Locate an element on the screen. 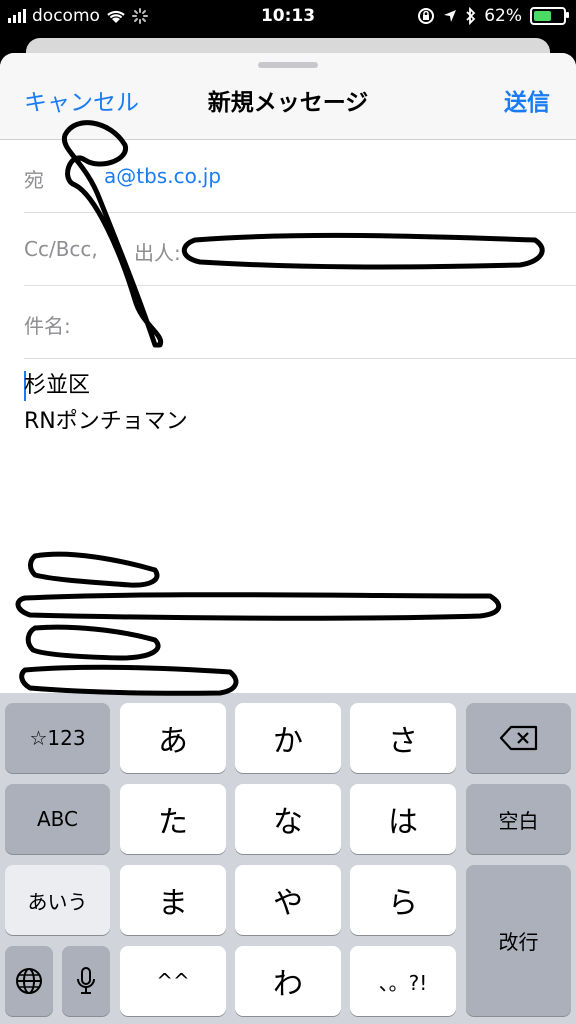 This screenshot has width=576, height=1024. backspace-button is located at coordinates (518, 738).